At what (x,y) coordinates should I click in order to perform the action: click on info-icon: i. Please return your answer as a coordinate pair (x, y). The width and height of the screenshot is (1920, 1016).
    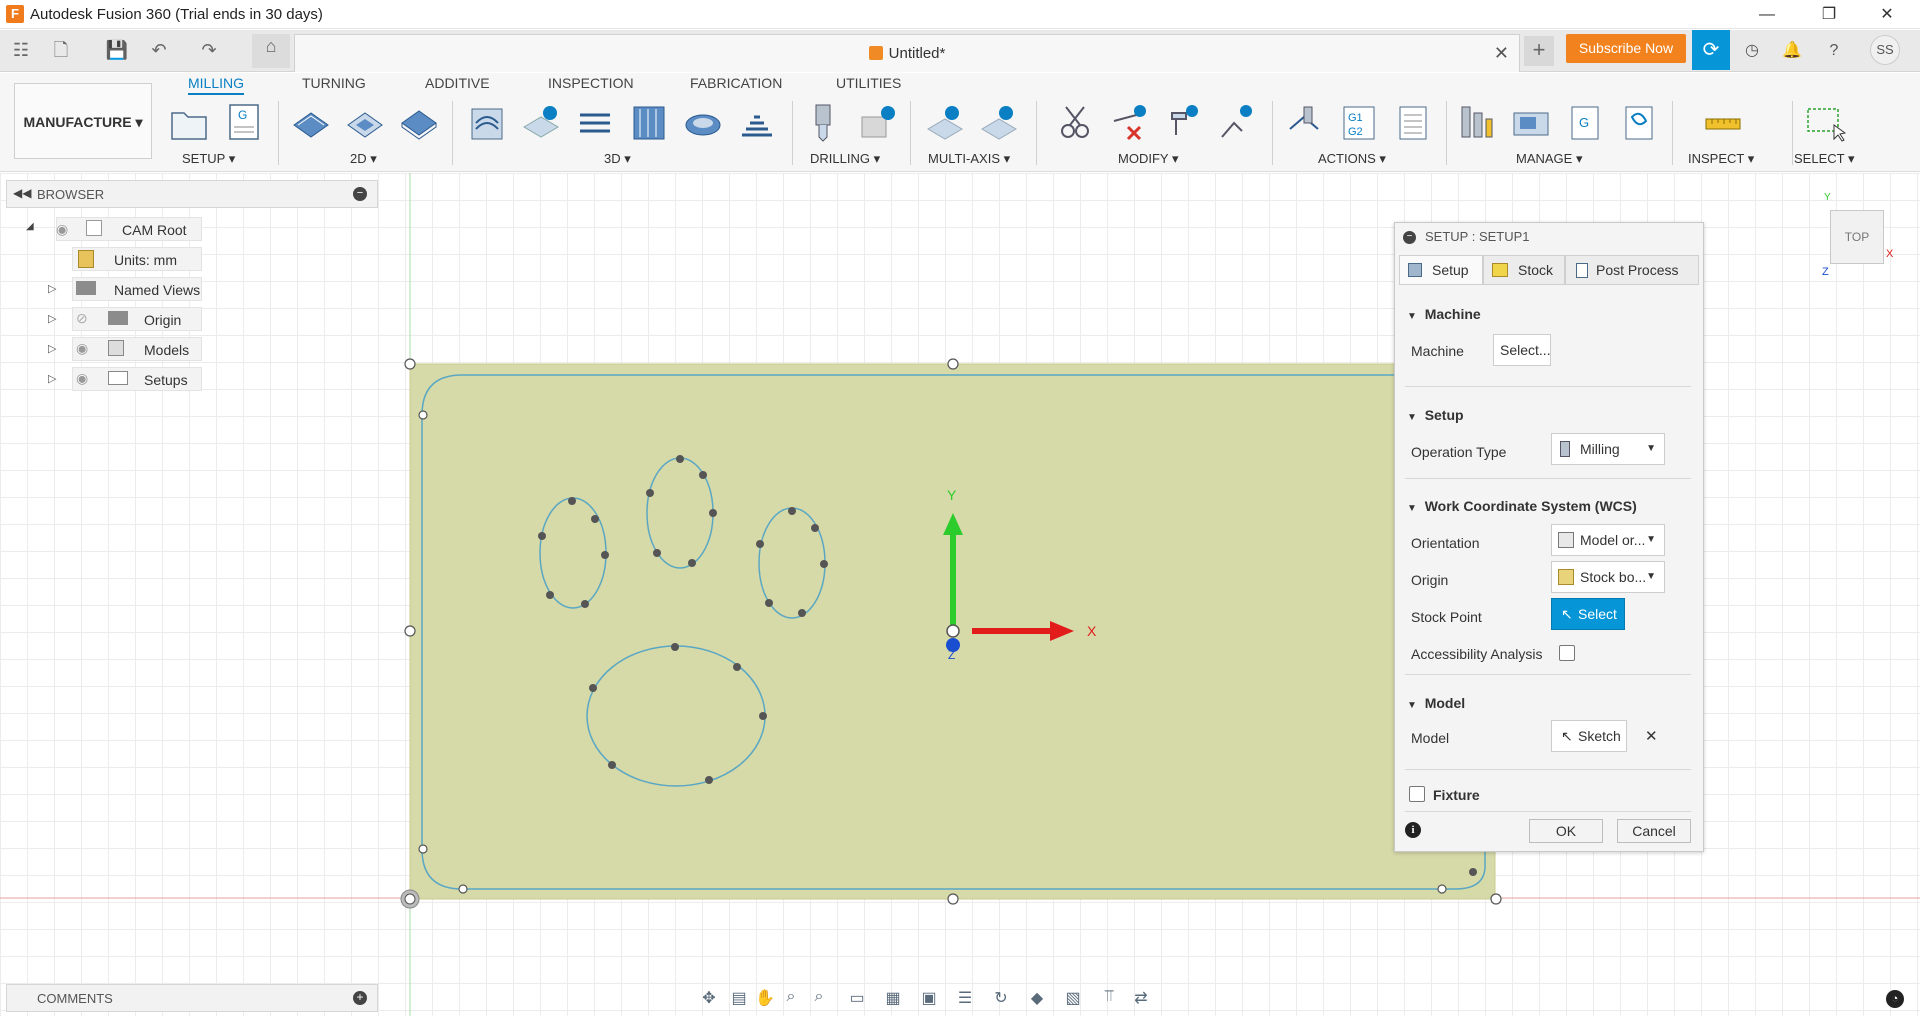
    Looking at the image, I should click on (1413, 830).